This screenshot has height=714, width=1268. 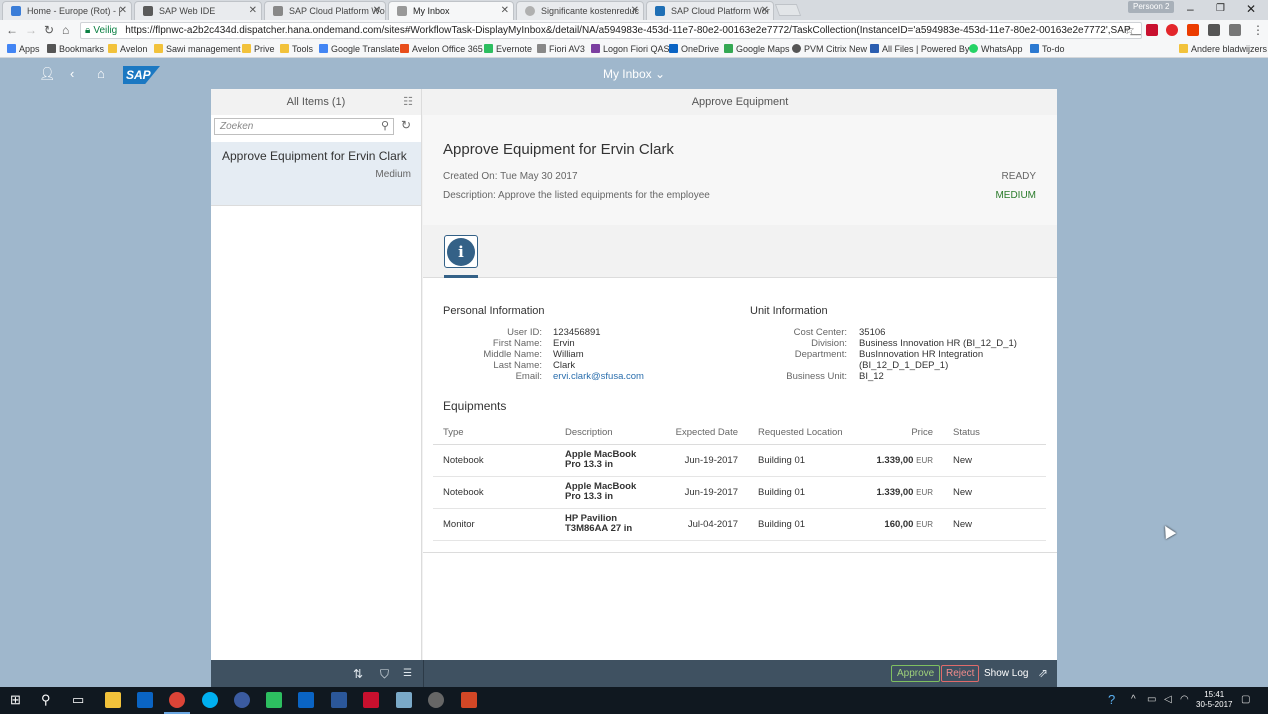 I want to click on opera-icon, so click(x=1172, y=30).